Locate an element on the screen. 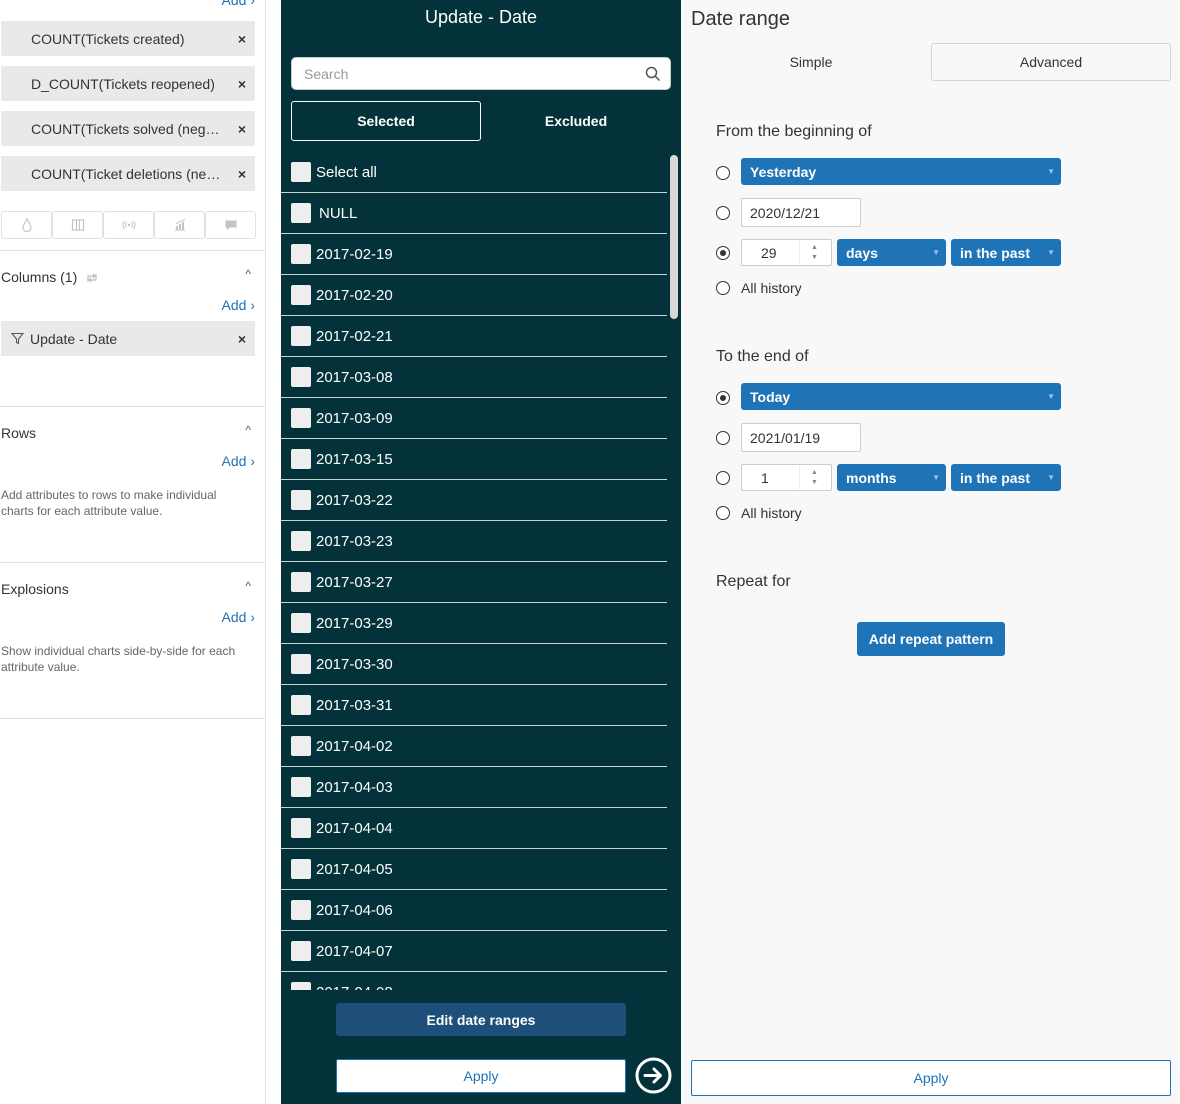 This screenshot has height=1104, width=1180. from-date-field: 2020/12/21 is located at coordinates (801, 212).